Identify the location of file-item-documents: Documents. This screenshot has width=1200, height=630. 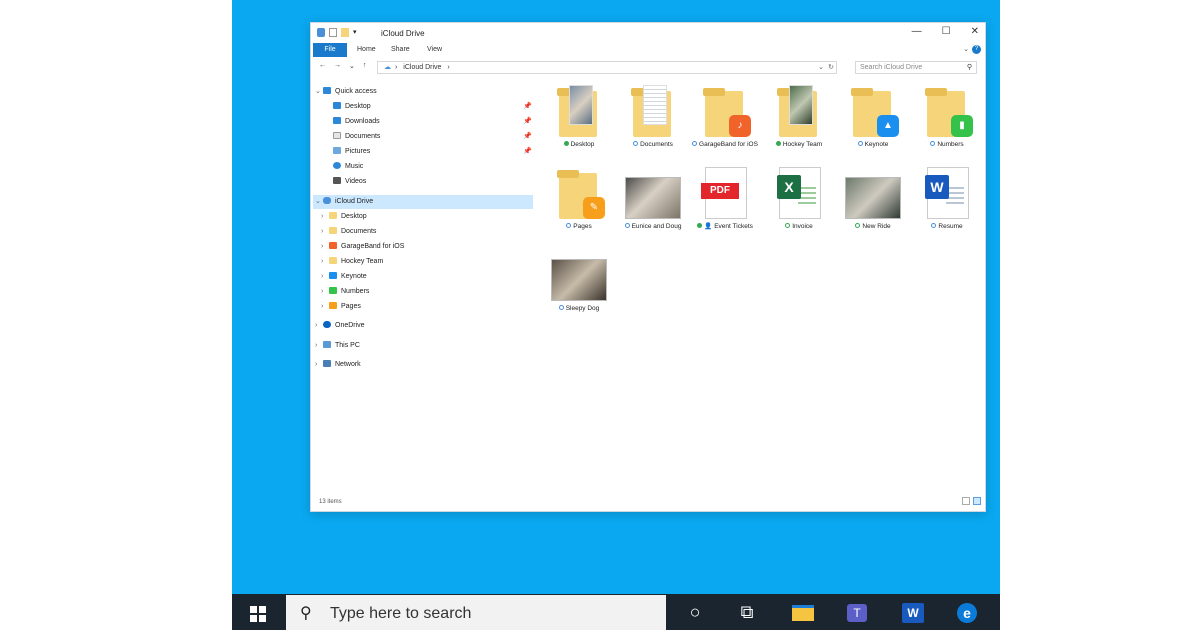
(653, 115).